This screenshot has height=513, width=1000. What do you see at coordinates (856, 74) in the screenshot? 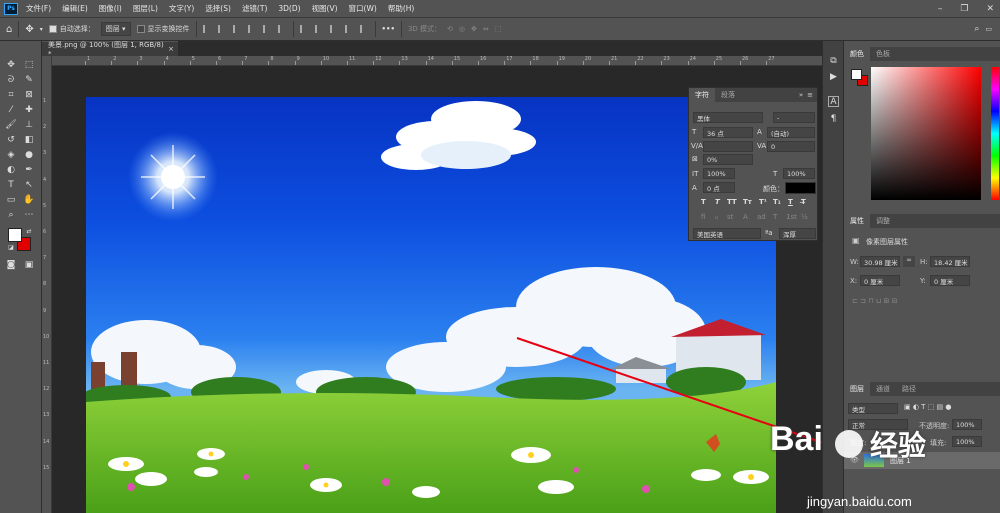
I see `color-panel-foreground-swatch` at bounding box center [856, 74].